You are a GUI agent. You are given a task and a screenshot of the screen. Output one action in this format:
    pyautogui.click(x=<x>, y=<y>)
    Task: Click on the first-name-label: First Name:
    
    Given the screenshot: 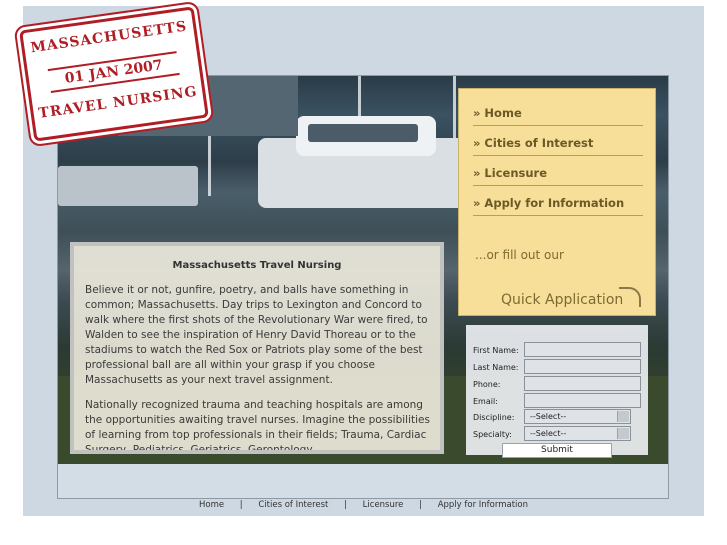 What is the action you would take?
    pyautogui.click(x=496, y=350)
    